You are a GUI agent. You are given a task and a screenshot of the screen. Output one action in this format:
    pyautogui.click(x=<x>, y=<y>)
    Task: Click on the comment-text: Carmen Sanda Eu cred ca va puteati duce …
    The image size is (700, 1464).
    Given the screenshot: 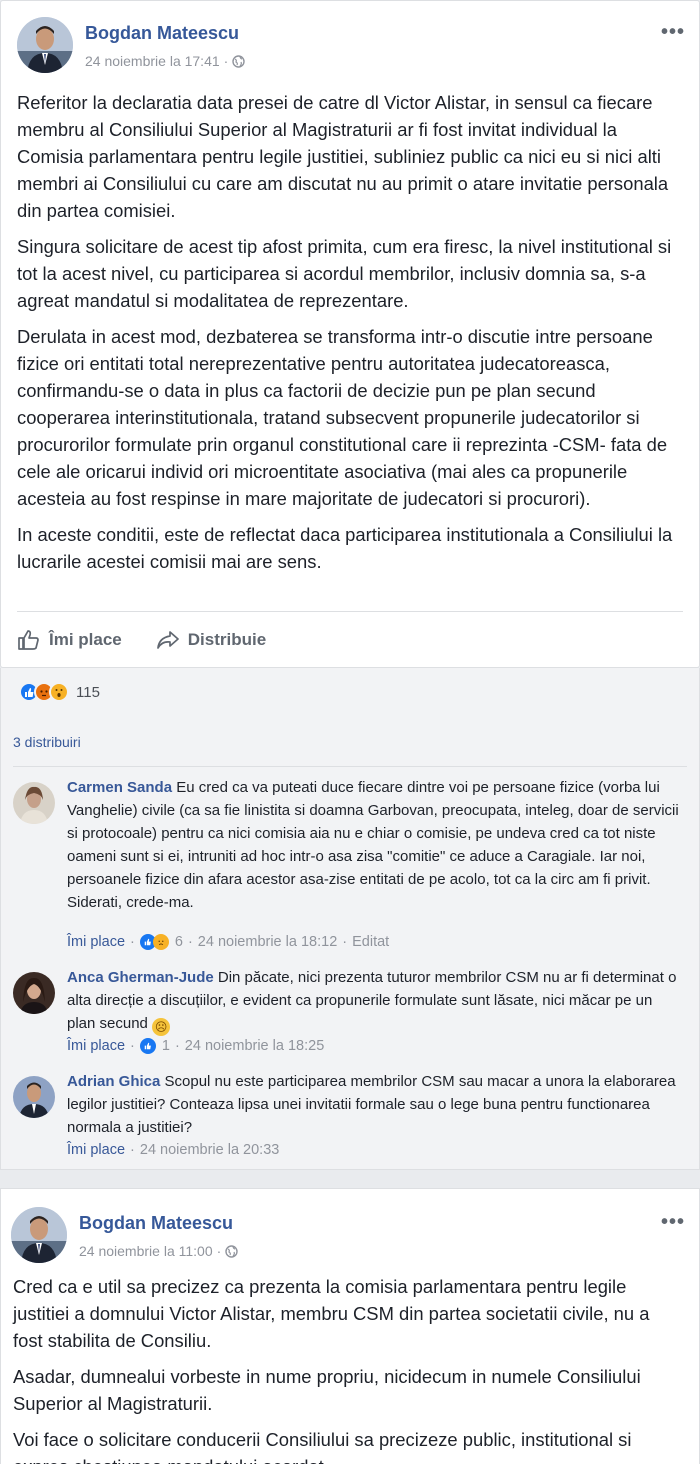 What is the action you would take?
    pyautogui.click(x=373, y=845)
    